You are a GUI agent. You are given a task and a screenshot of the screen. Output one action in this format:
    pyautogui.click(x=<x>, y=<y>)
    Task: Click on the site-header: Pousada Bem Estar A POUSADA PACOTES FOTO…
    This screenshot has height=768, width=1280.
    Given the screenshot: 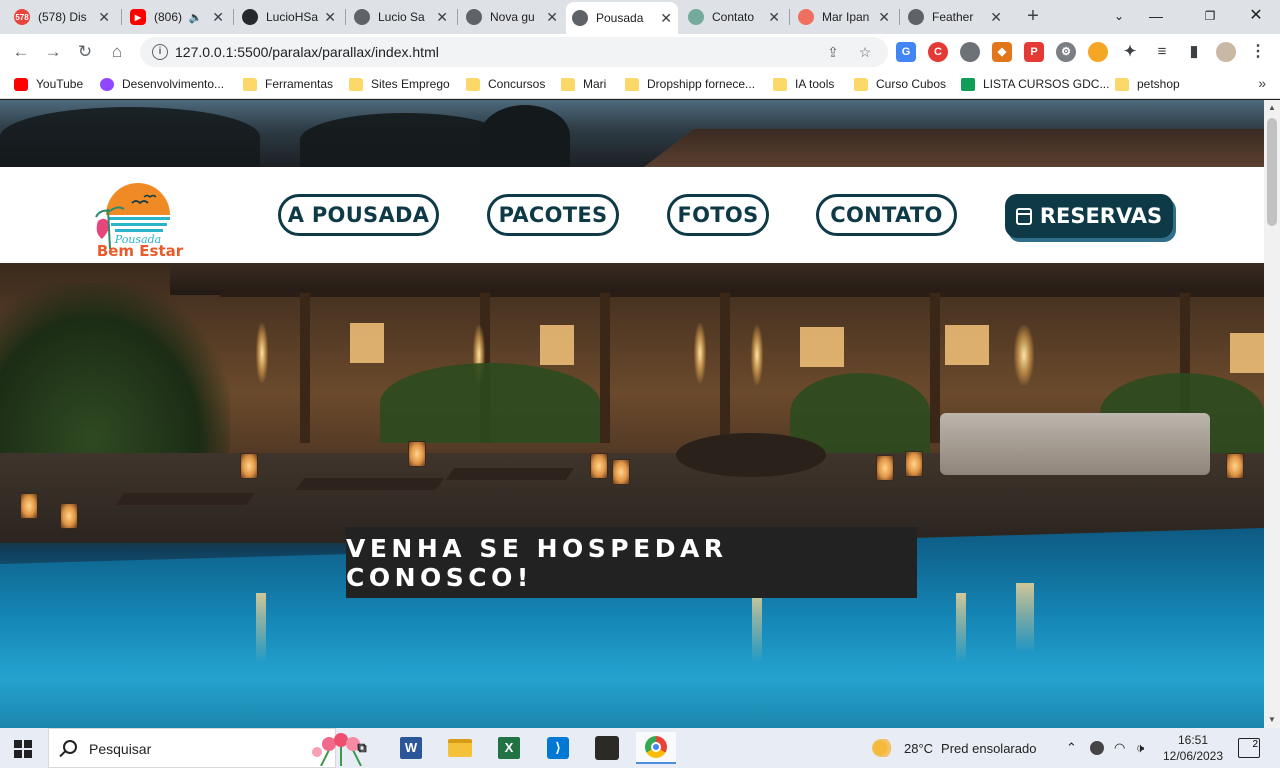 What is the action you would take?
    pyautogui.click(x=632, y=215)
    